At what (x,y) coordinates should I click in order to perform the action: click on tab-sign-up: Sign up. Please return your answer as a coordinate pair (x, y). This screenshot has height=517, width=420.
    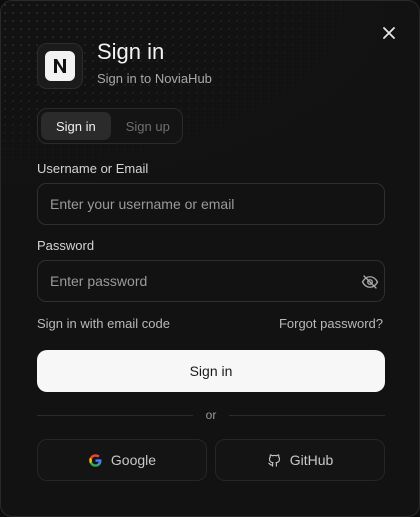
    Looking at the image, I should click on (148, 126).